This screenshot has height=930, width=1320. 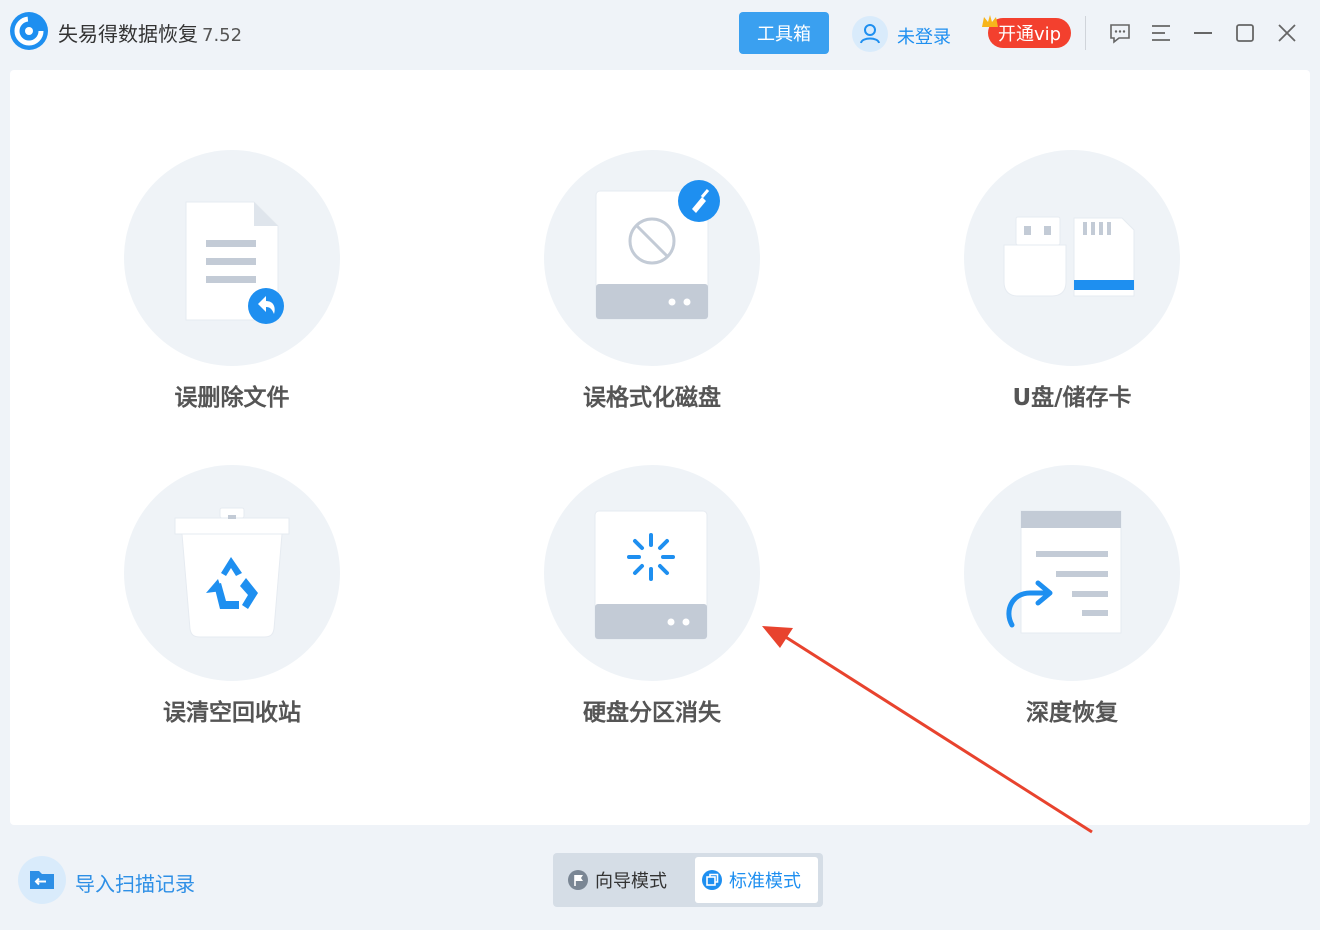 What do you see at coordinates (232, 713) in the screenshot?
I see `card-label: 误清空回收站` at bounding box center [232, 713].